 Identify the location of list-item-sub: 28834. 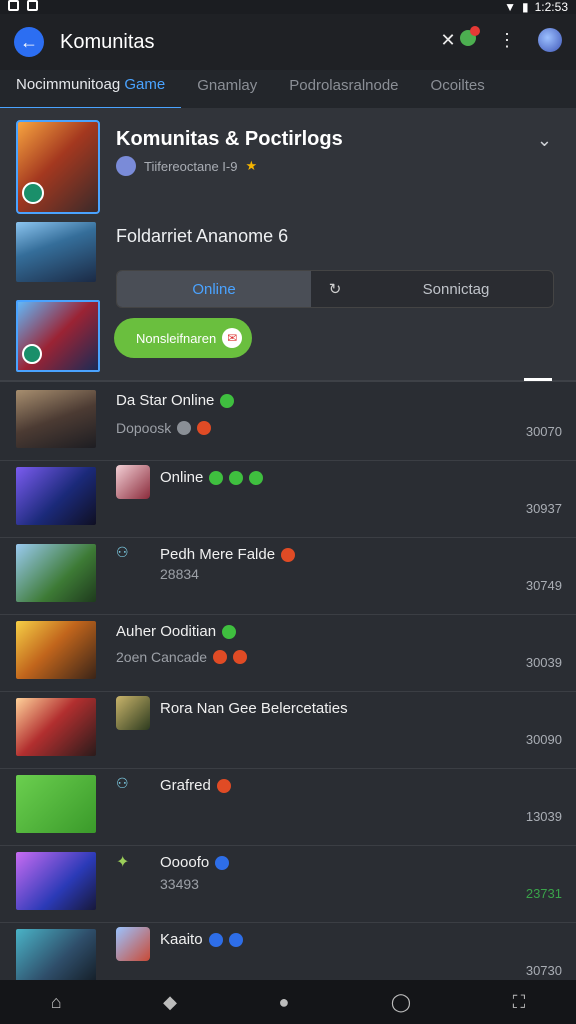
(179, 574).